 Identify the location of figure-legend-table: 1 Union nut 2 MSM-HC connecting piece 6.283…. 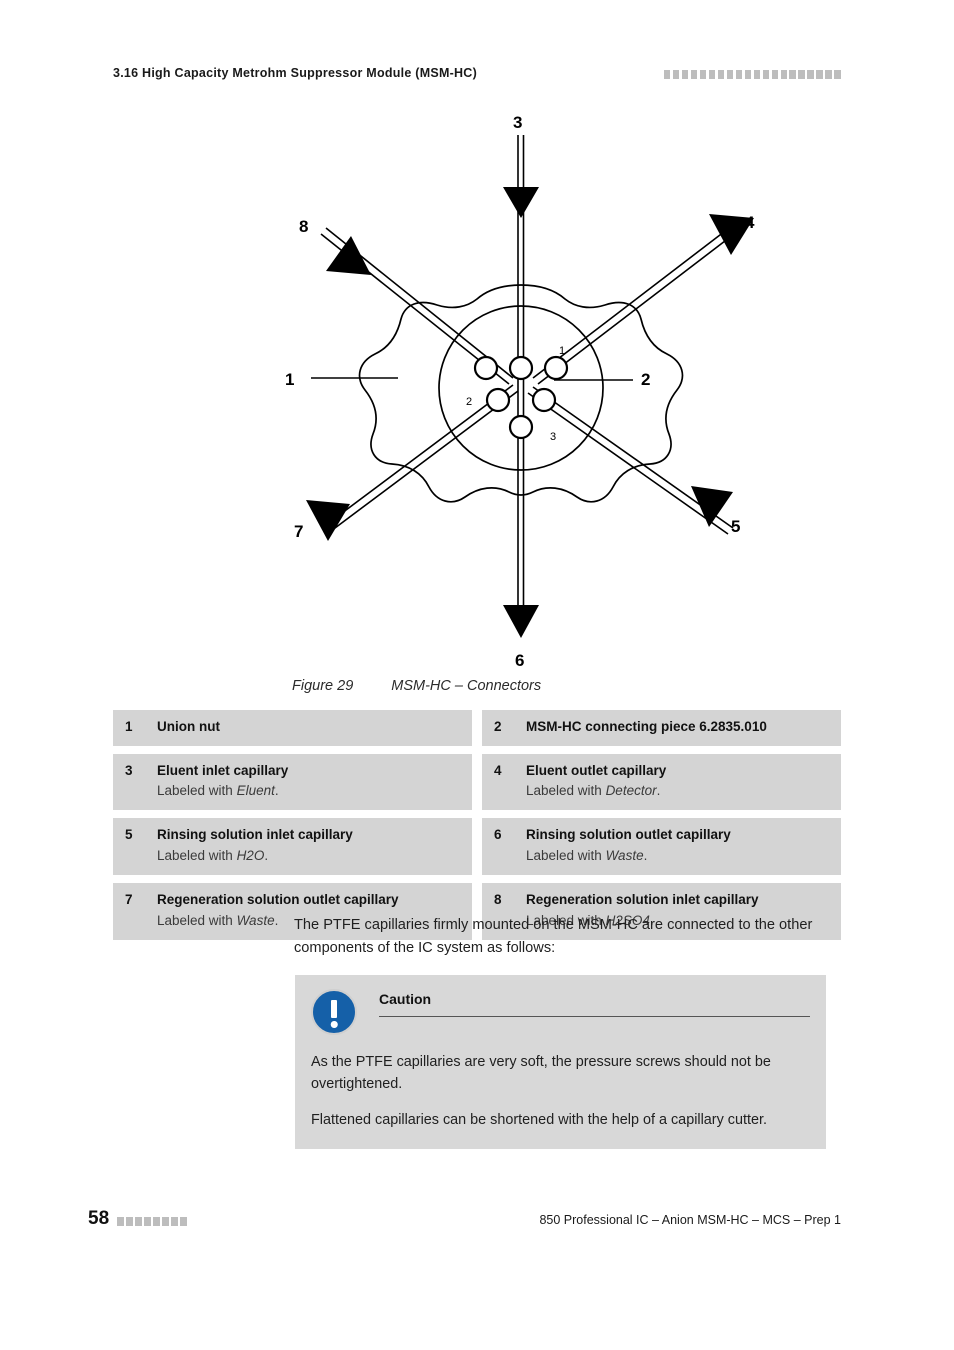
(477, 825).